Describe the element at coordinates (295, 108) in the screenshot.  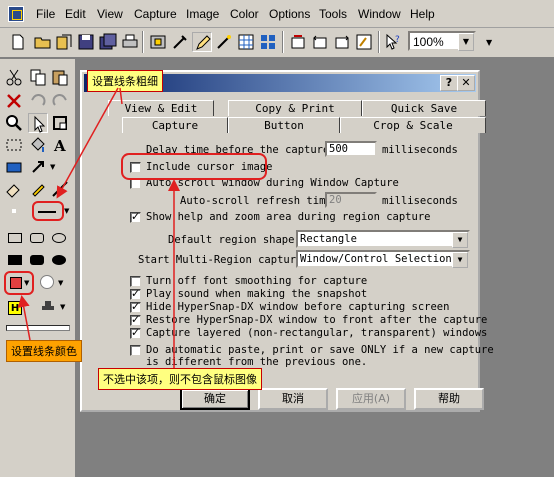
I see `tab-copy-print: Copy & Print` at that location.